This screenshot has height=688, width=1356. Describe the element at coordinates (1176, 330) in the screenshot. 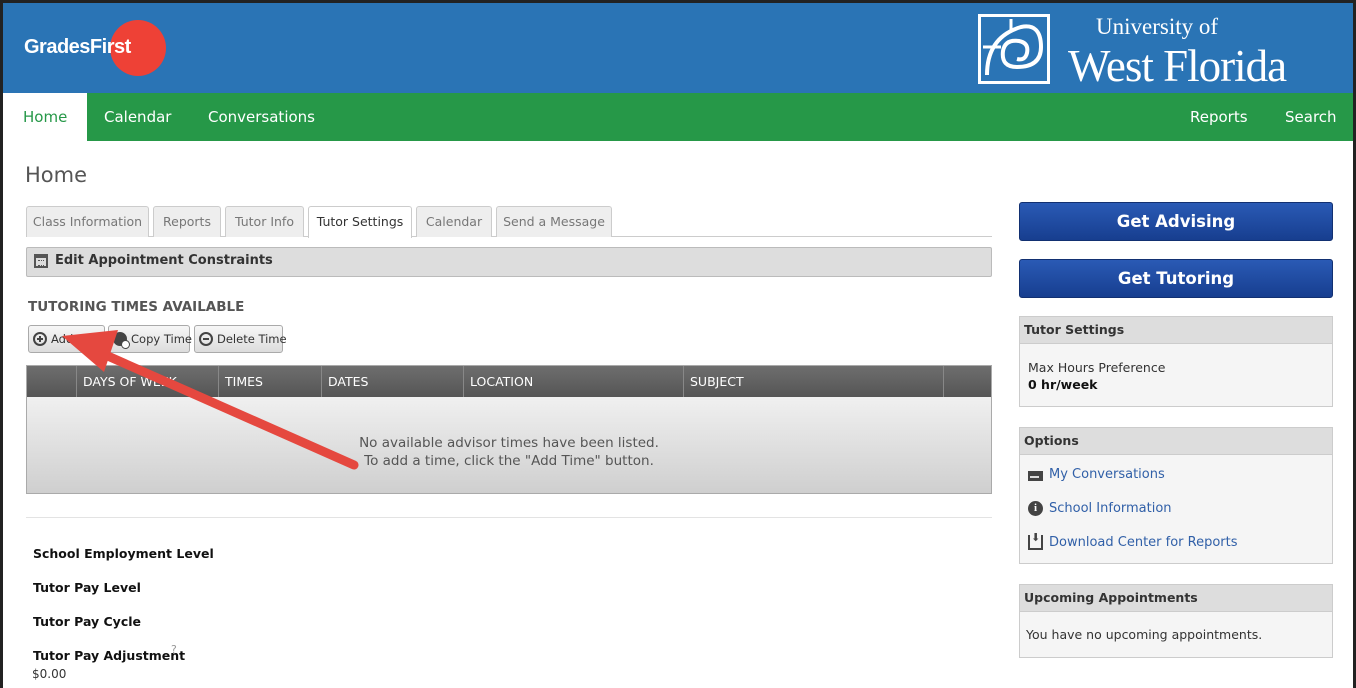

I see `tutor-settings-title: Tutor Settings` at that location.